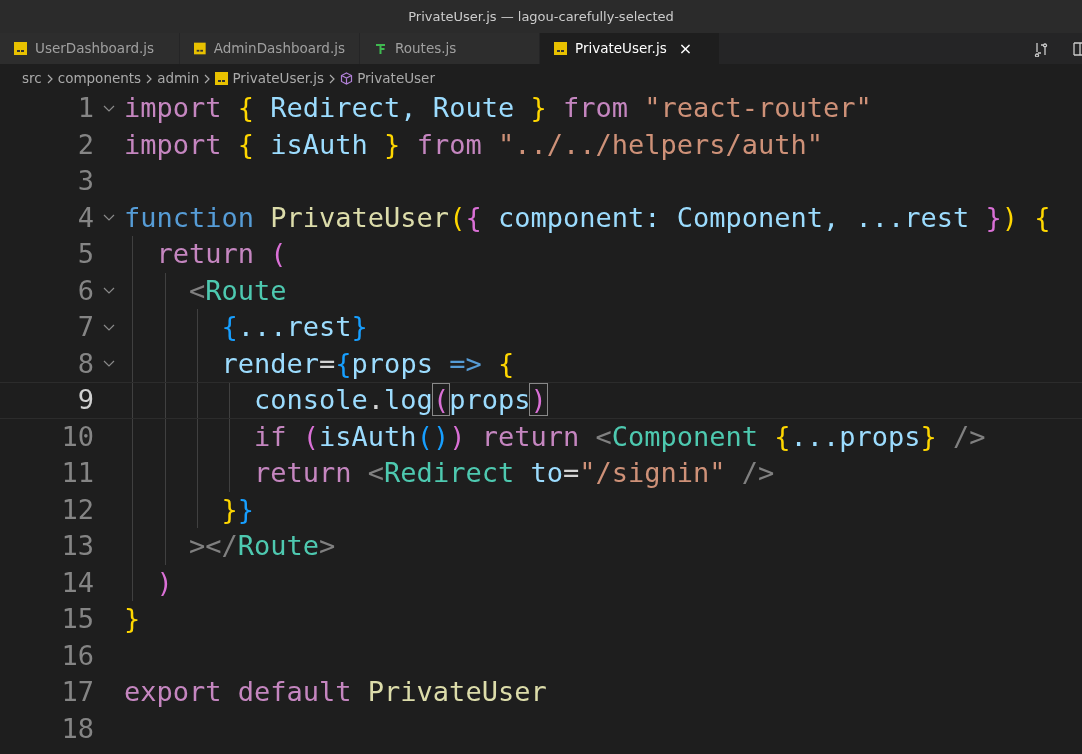 The height and width of the screenshot is (754, 1082). I want to click on line-number: 12, so click(77, 509).